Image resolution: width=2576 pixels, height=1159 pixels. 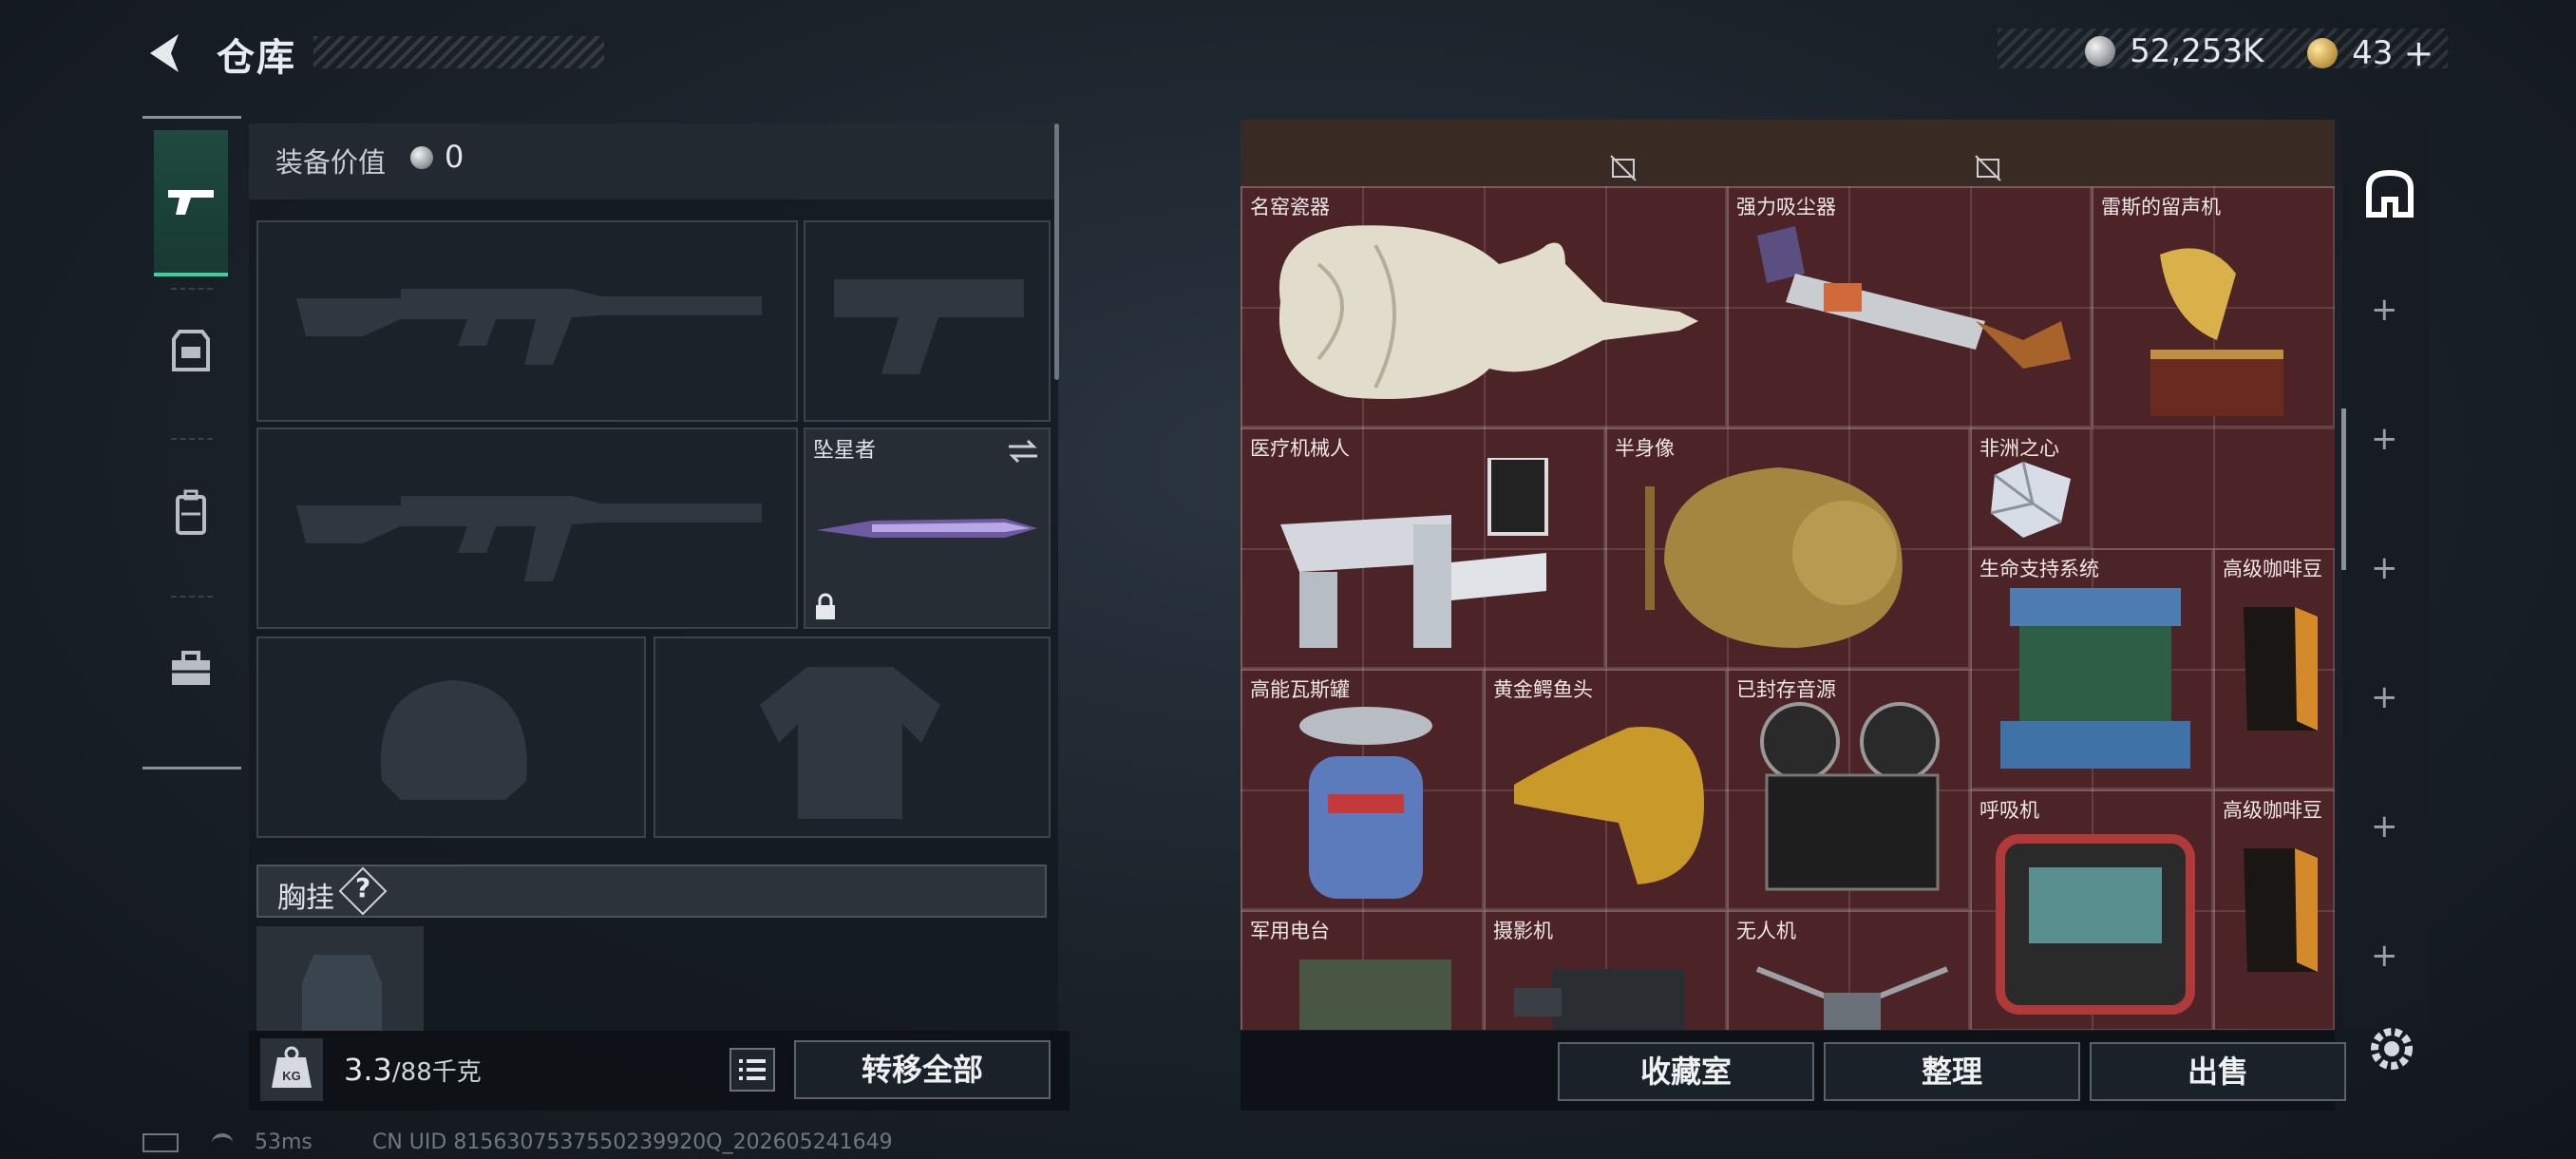 I want to click on tab-armor, so click(x=191, y=351).